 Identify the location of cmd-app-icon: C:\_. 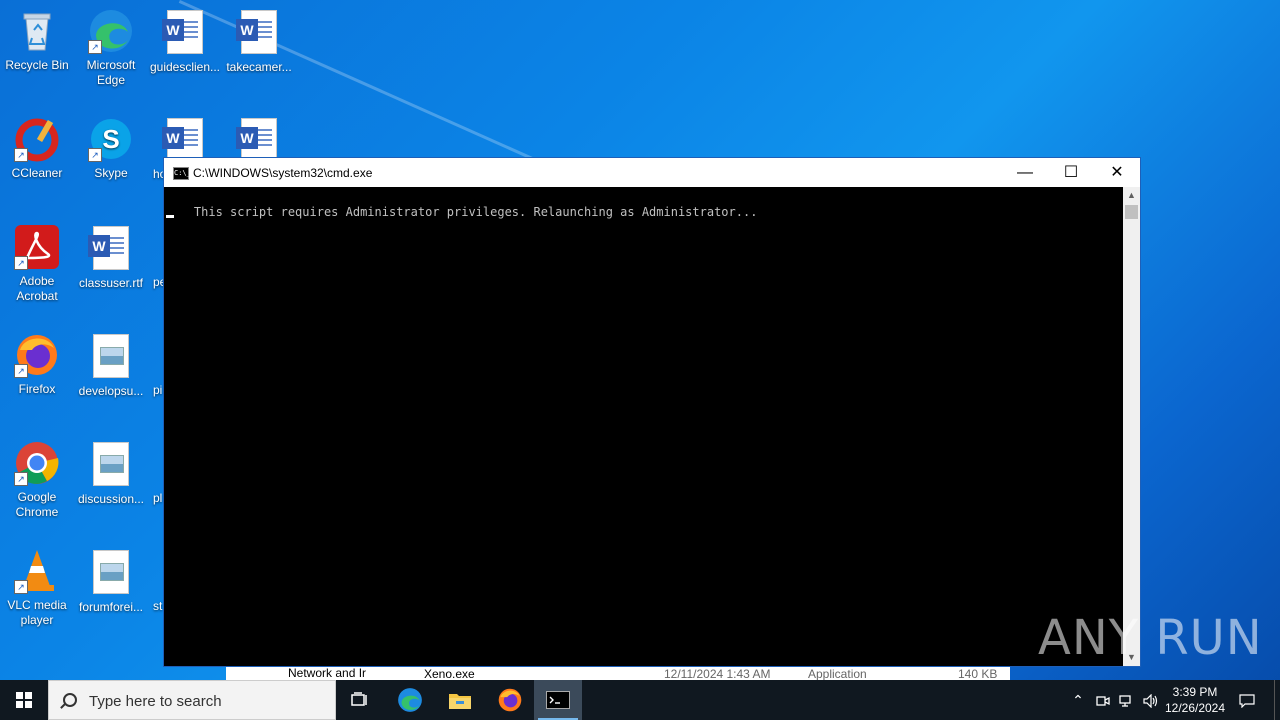
(182, 173).